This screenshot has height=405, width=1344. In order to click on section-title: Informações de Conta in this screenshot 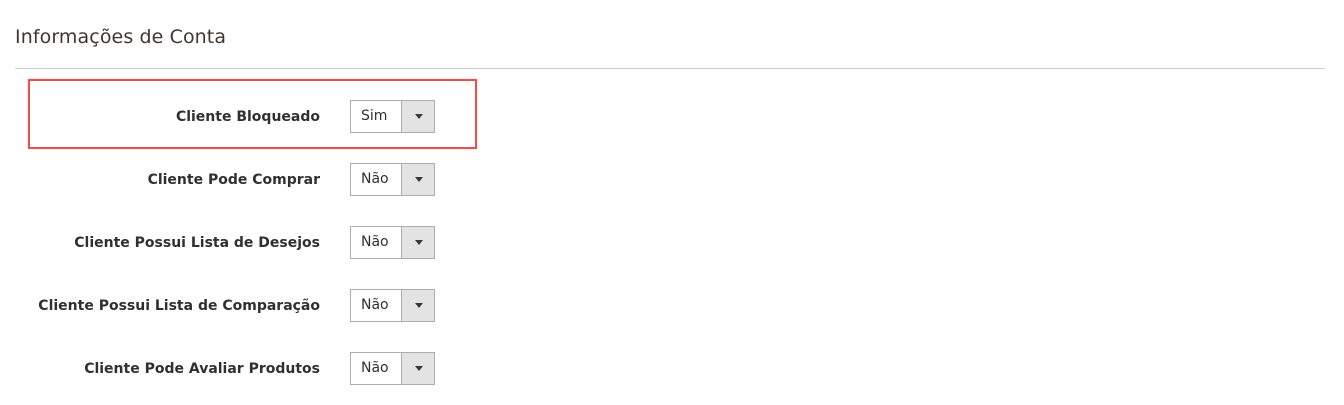, I will do `click(121, 37)`.